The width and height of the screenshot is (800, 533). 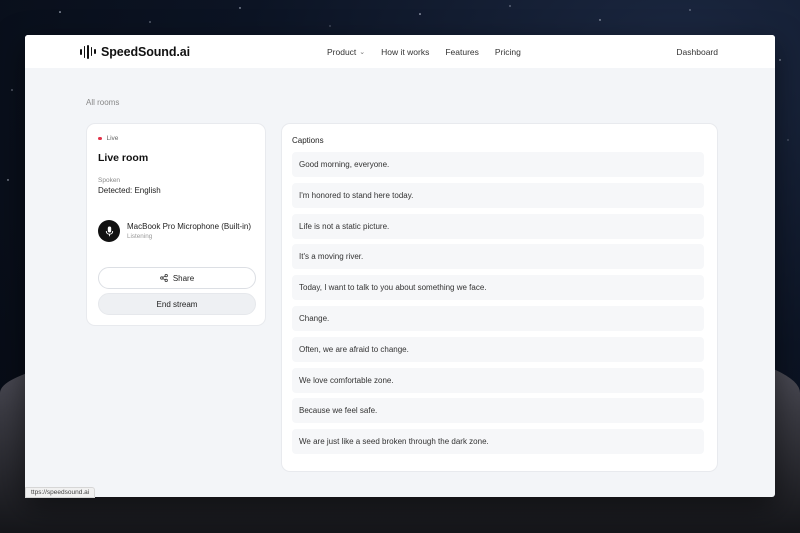 I want to click on share-icon, so click(x=164, y=278).